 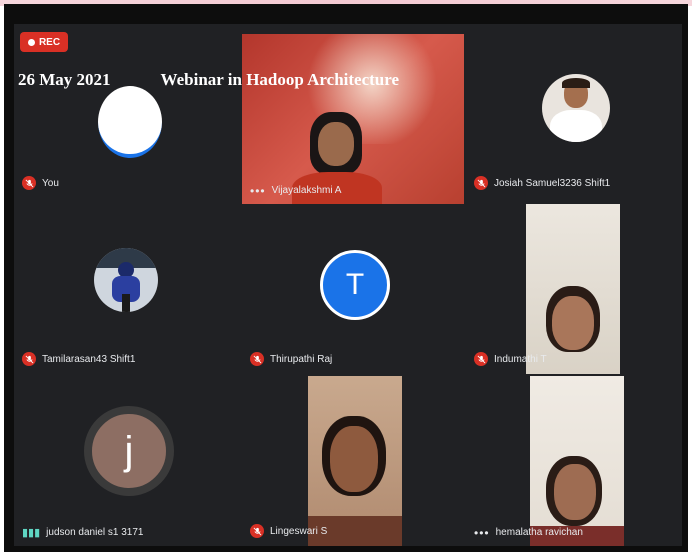 I want to click on banner-date: 26 May 2021, so click(x=64, y=79).